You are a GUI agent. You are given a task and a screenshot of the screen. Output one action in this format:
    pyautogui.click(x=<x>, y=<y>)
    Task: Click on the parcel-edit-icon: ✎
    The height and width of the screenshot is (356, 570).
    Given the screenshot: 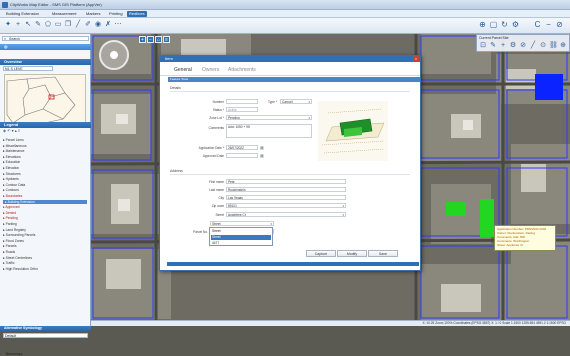 What is the action you would take?
    pyautogui.click(x=493, y=46)
    